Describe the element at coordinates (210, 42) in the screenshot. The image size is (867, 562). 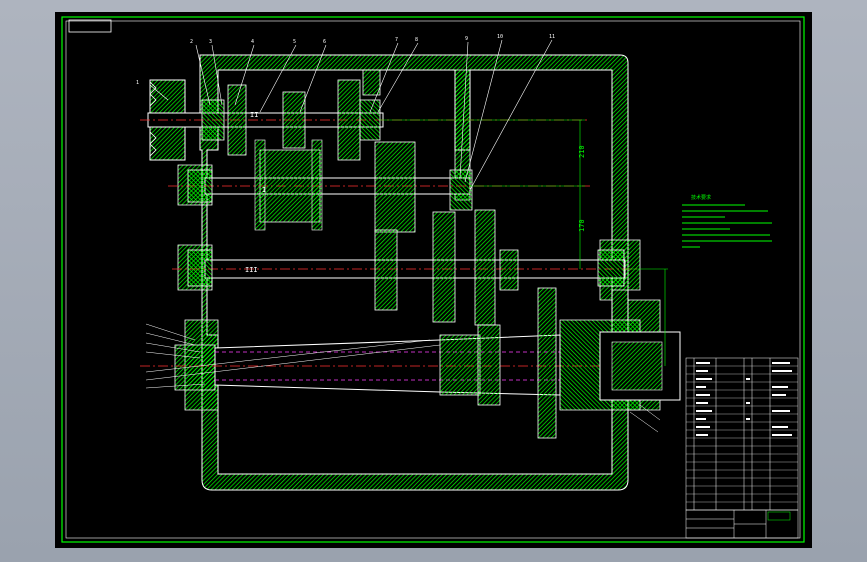
I see `callout-3: 3` at that location.